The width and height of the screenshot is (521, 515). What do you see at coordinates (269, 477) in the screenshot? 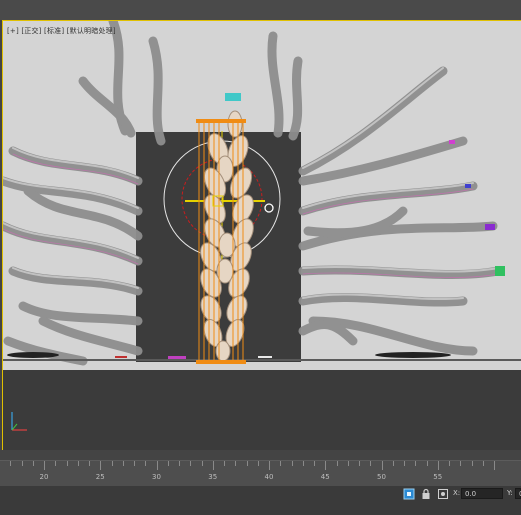
I see `timeline-tick-label: 40` at bounding box center [269, 477].